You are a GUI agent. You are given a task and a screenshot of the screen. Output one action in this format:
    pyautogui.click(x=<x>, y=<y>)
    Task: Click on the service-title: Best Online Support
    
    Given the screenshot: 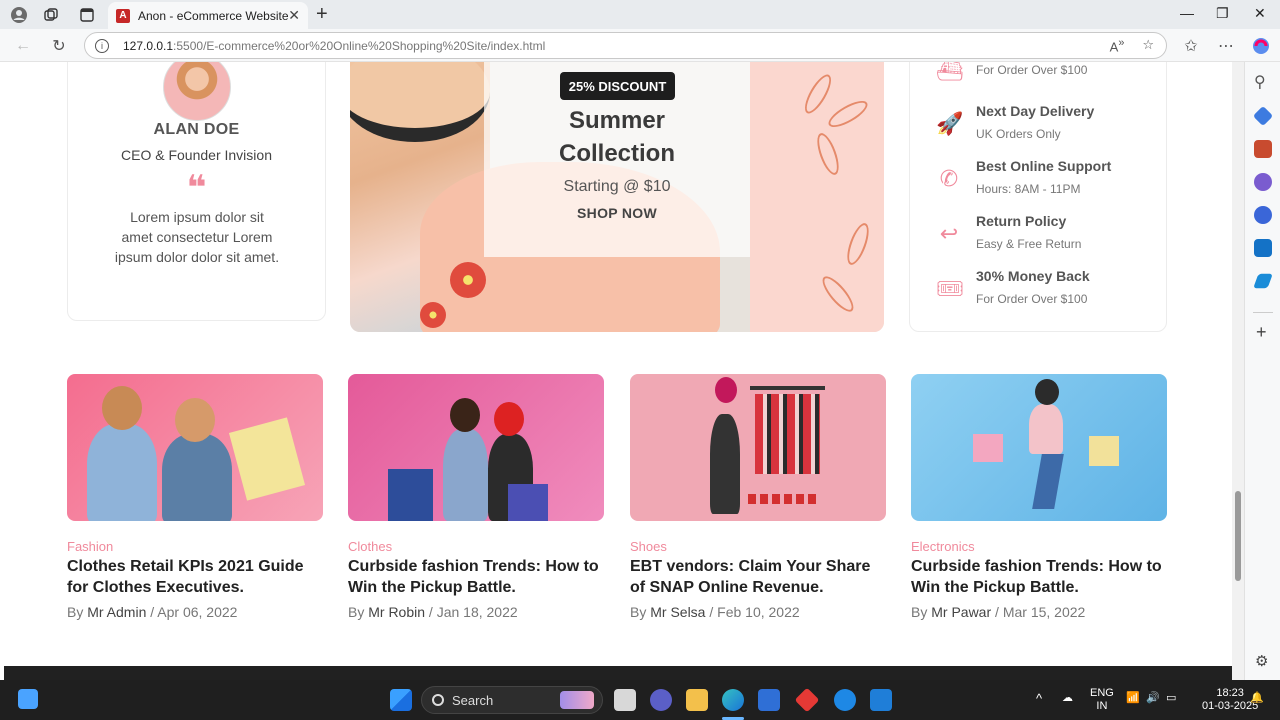 What is the action you would take?
    pyautogui.click(x=1044, y=166)
    